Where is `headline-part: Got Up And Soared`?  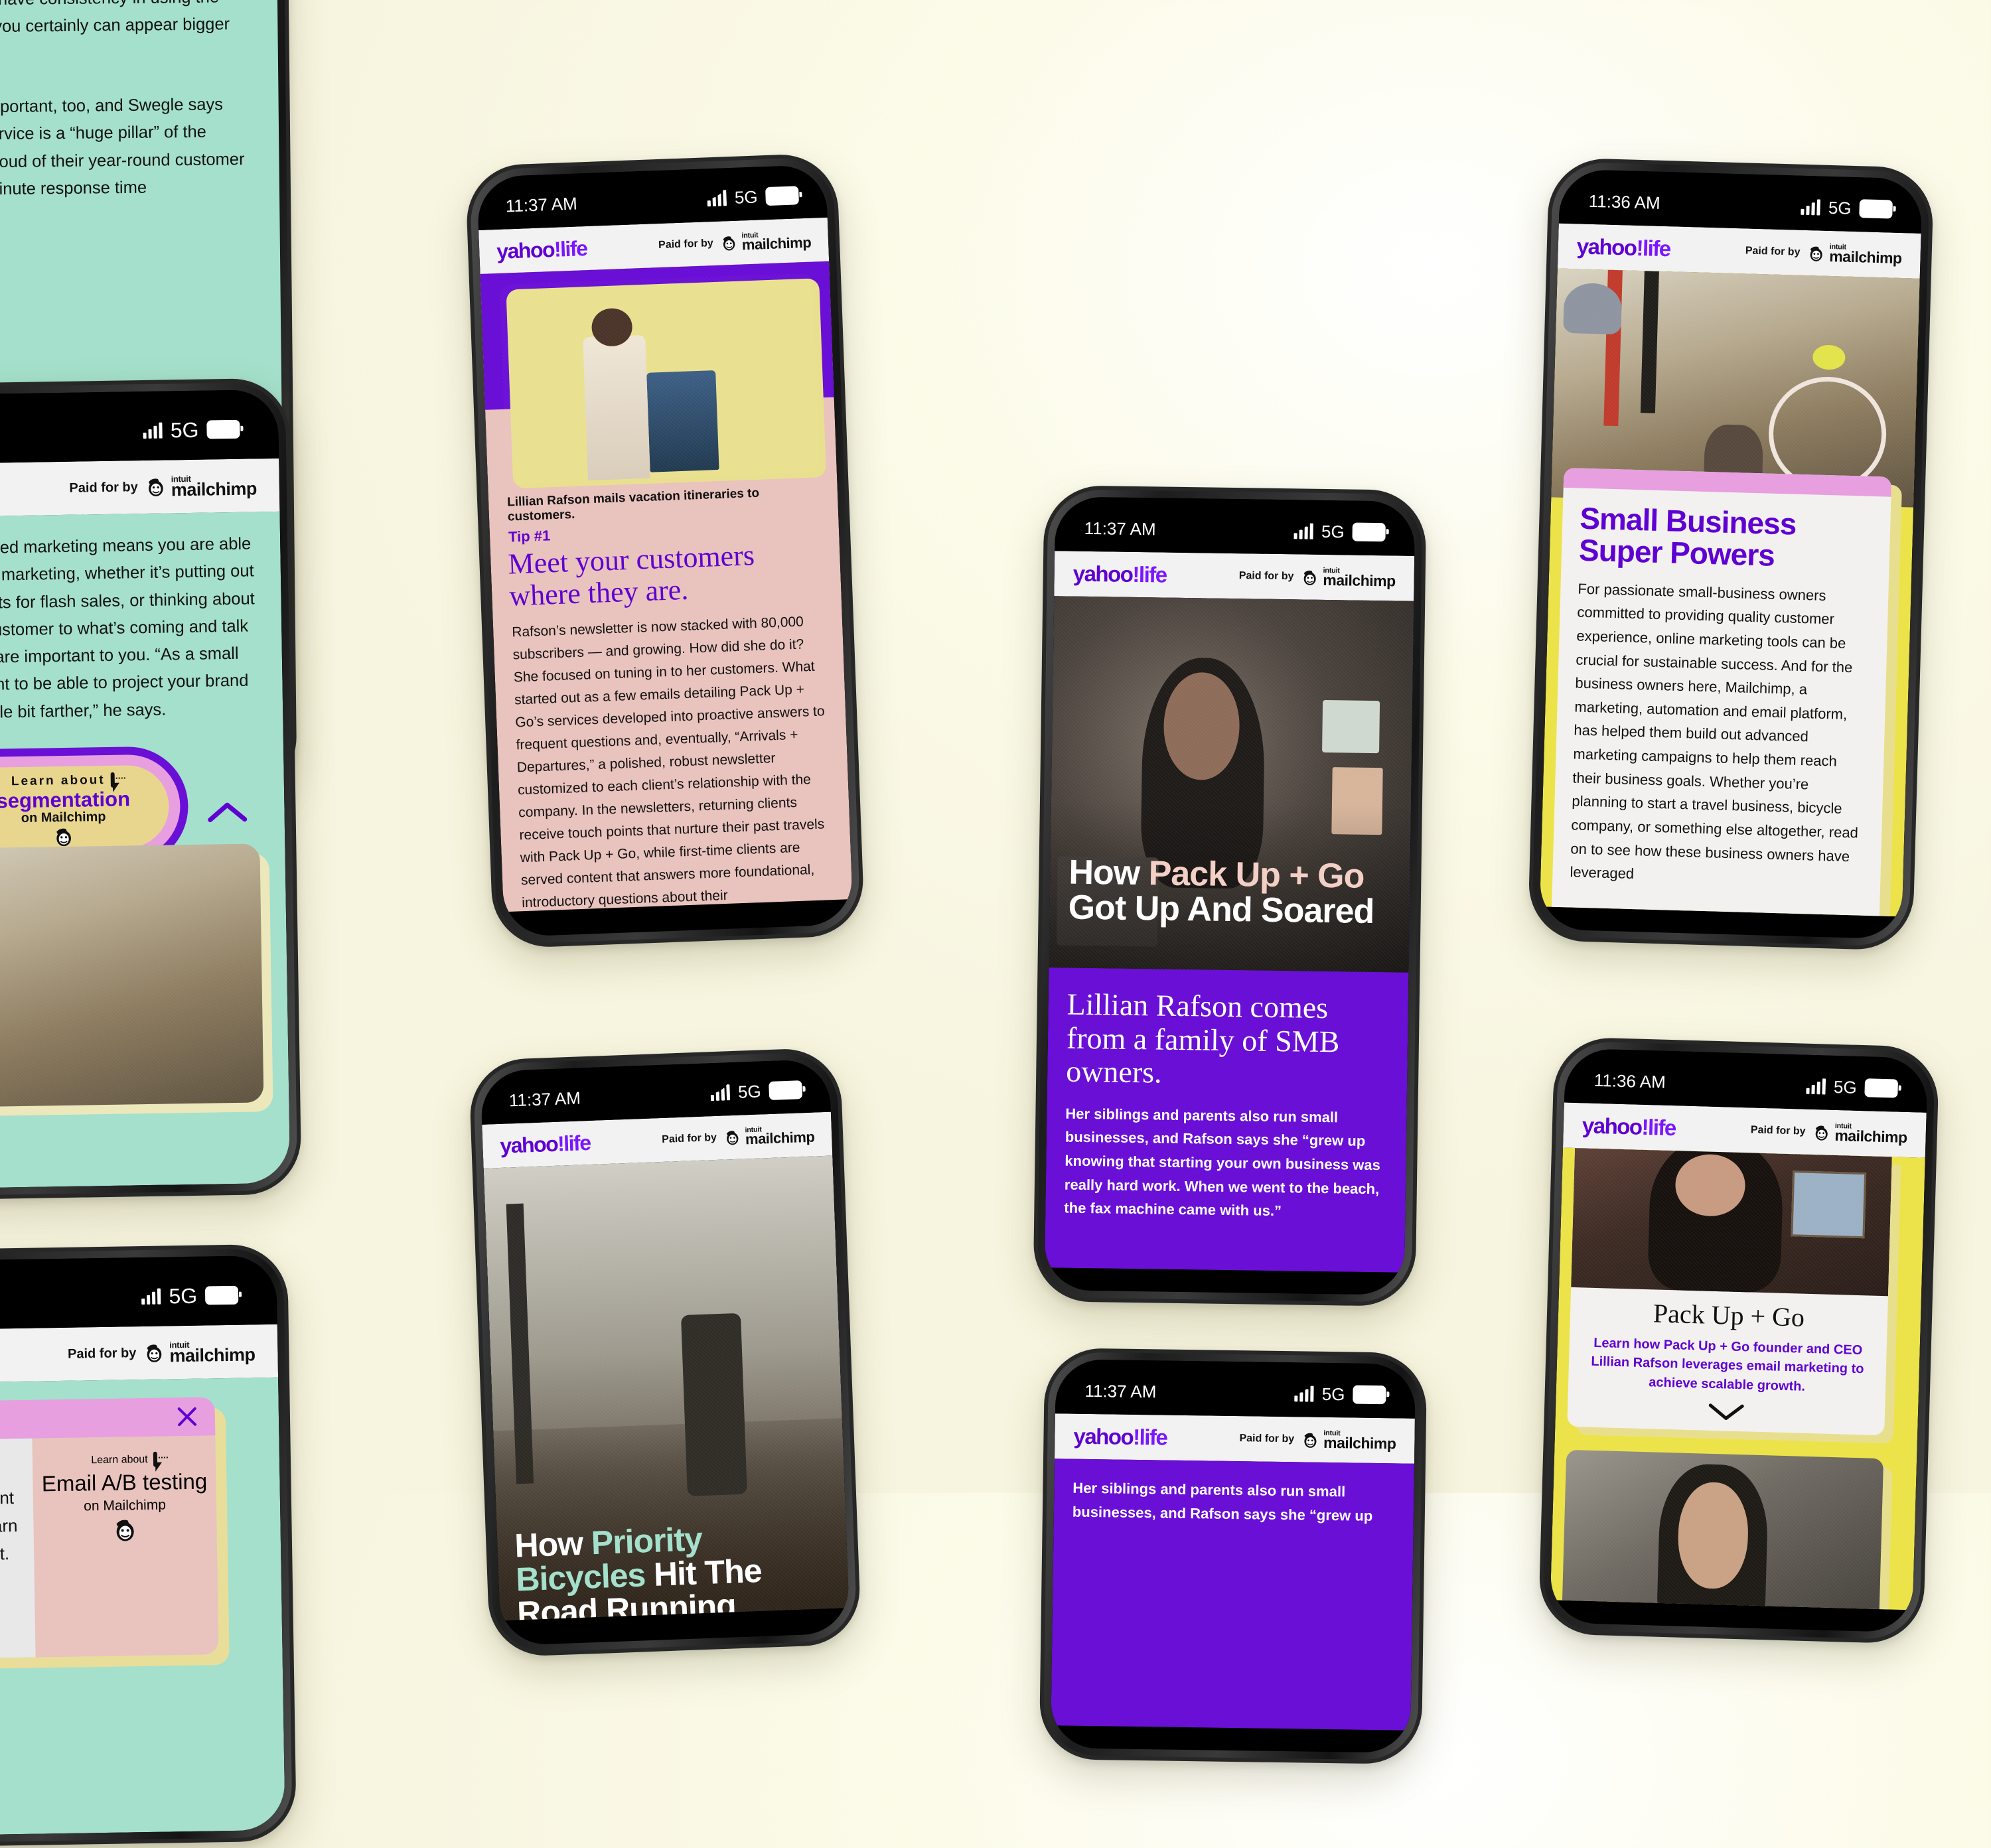
headline-part: Got Up And Soared is located at coordinates (1221, 910).